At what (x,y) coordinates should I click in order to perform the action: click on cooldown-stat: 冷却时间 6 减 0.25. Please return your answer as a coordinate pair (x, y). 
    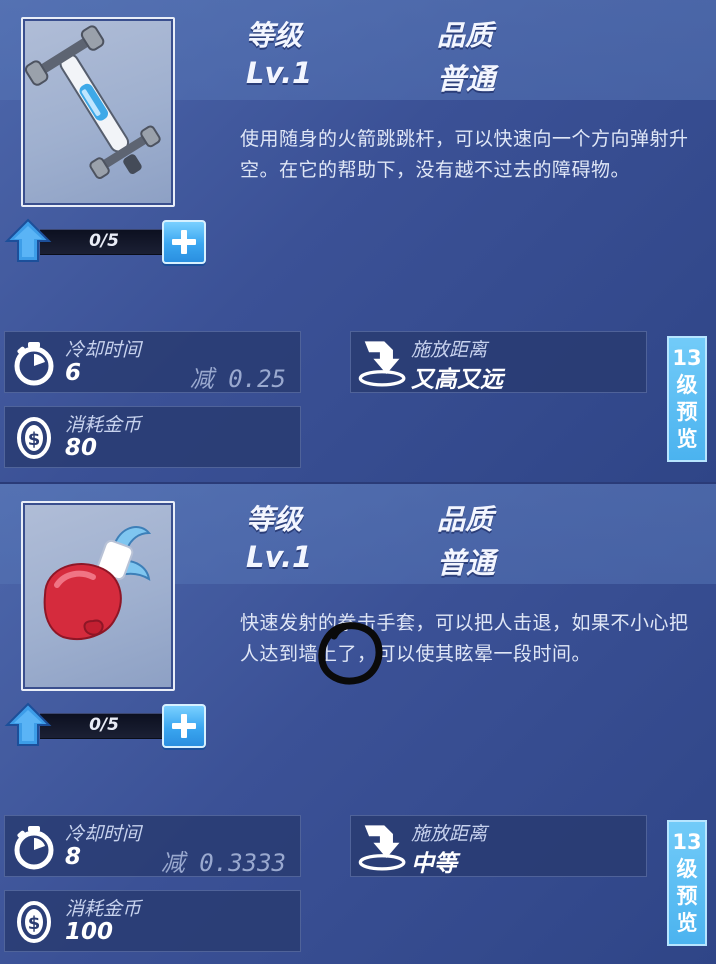
    Looking at the image, I should click on (152, 362).